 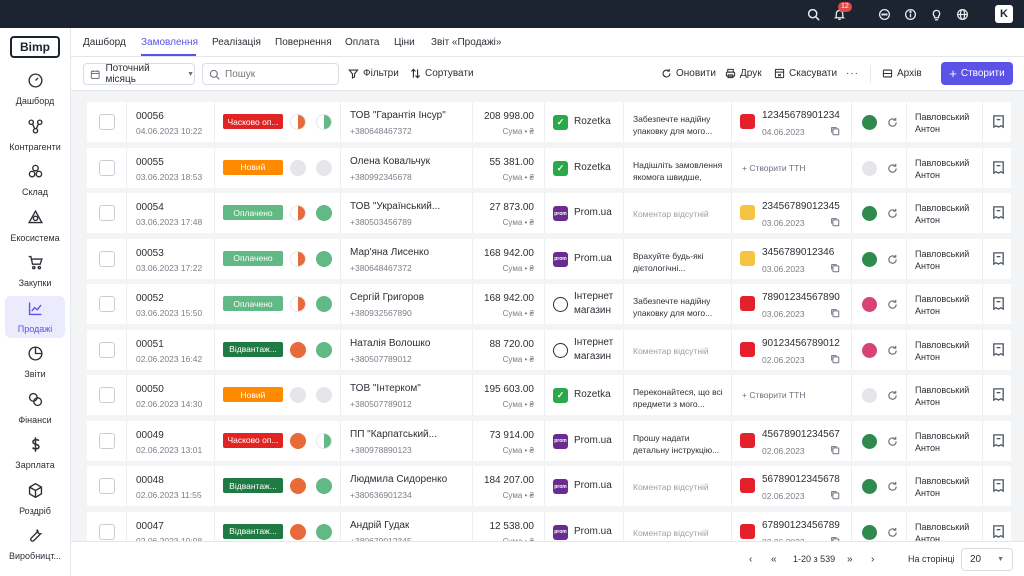 What do you see at coordinates (379, 525) in the screenshot?
I see `client-name: Андрій Гудак` at bounding box center [379, 525].